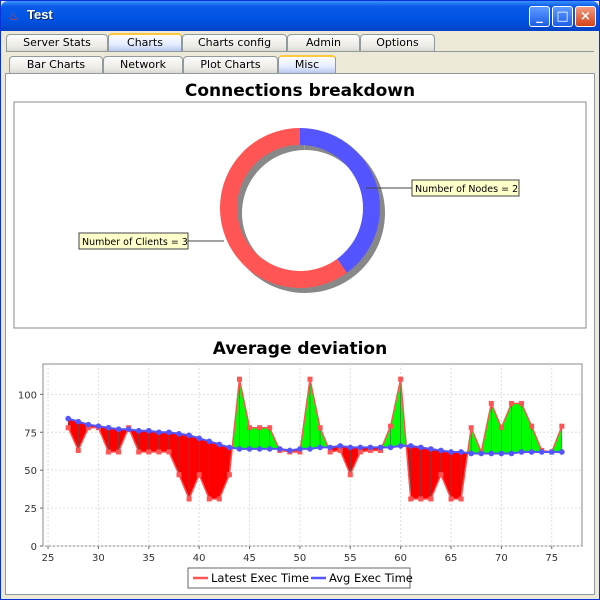  Describe the element at coordinates (397, 42) in the screenshot. I see `tab-options: Options` at that location.